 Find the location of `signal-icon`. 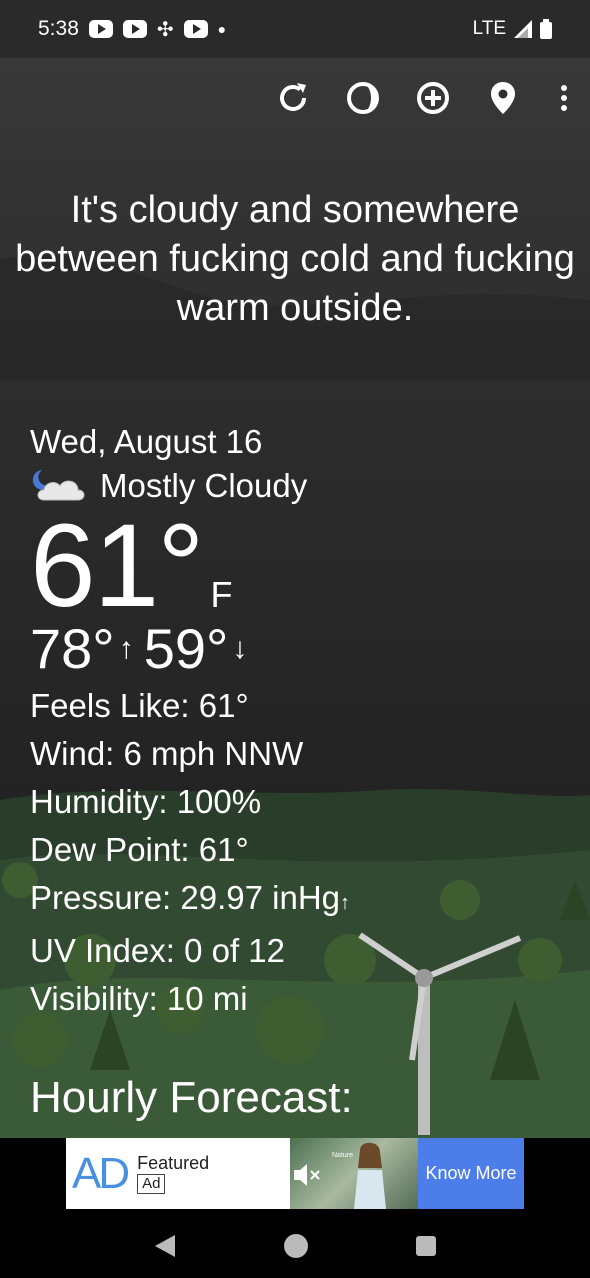

signal-icon is located at coordinates (523, 29).